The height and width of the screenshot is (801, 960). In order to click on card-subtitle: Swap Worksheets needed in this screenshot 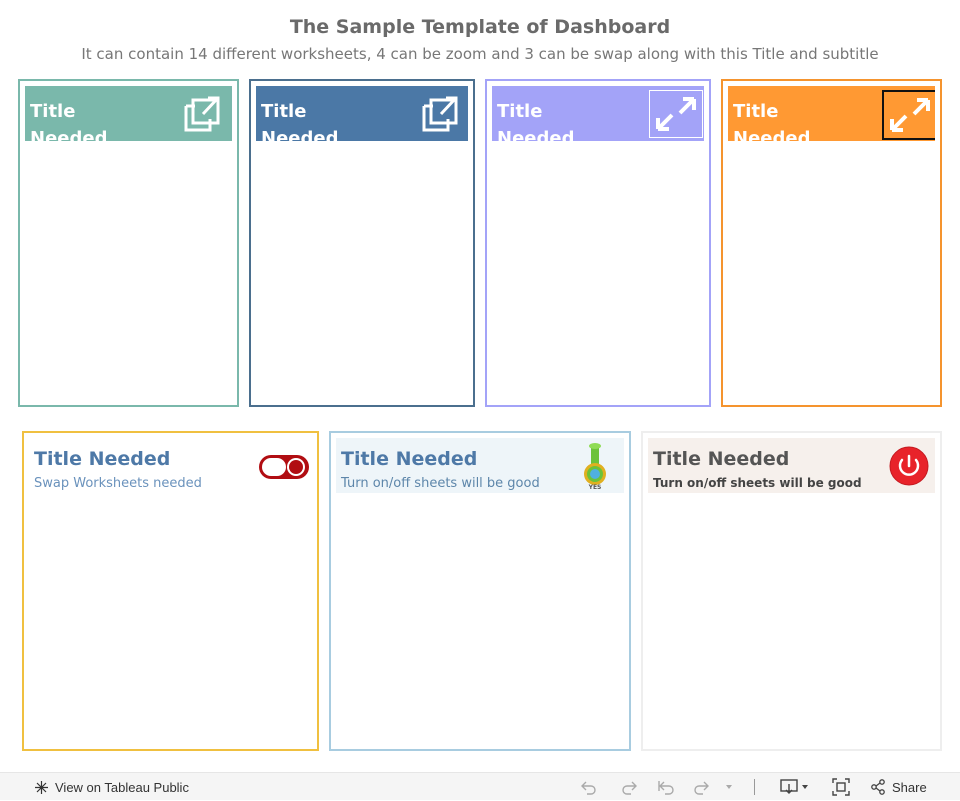, I will do `click(118, 483)`.